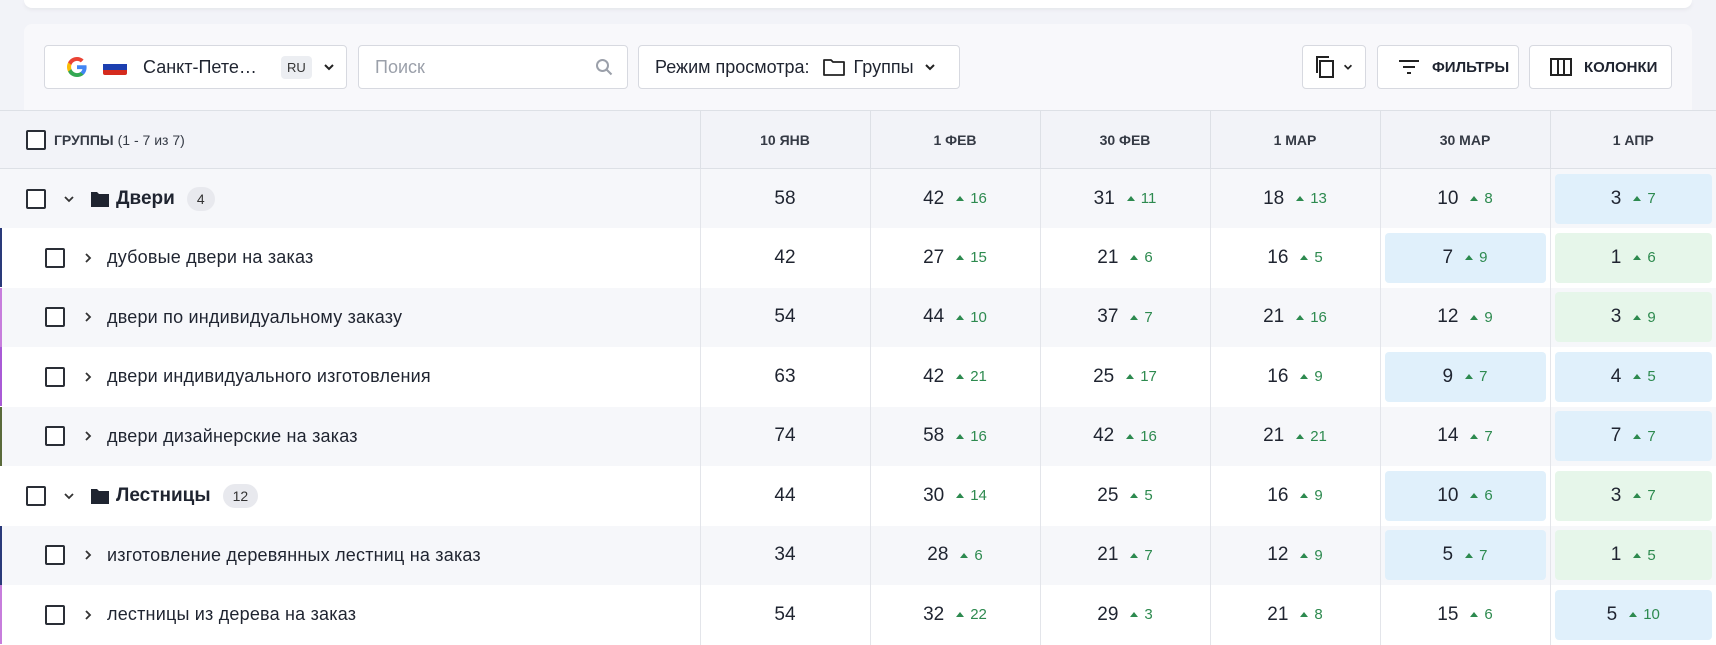  I want to click on header-date: 30 МАР, so click(1464, 139).